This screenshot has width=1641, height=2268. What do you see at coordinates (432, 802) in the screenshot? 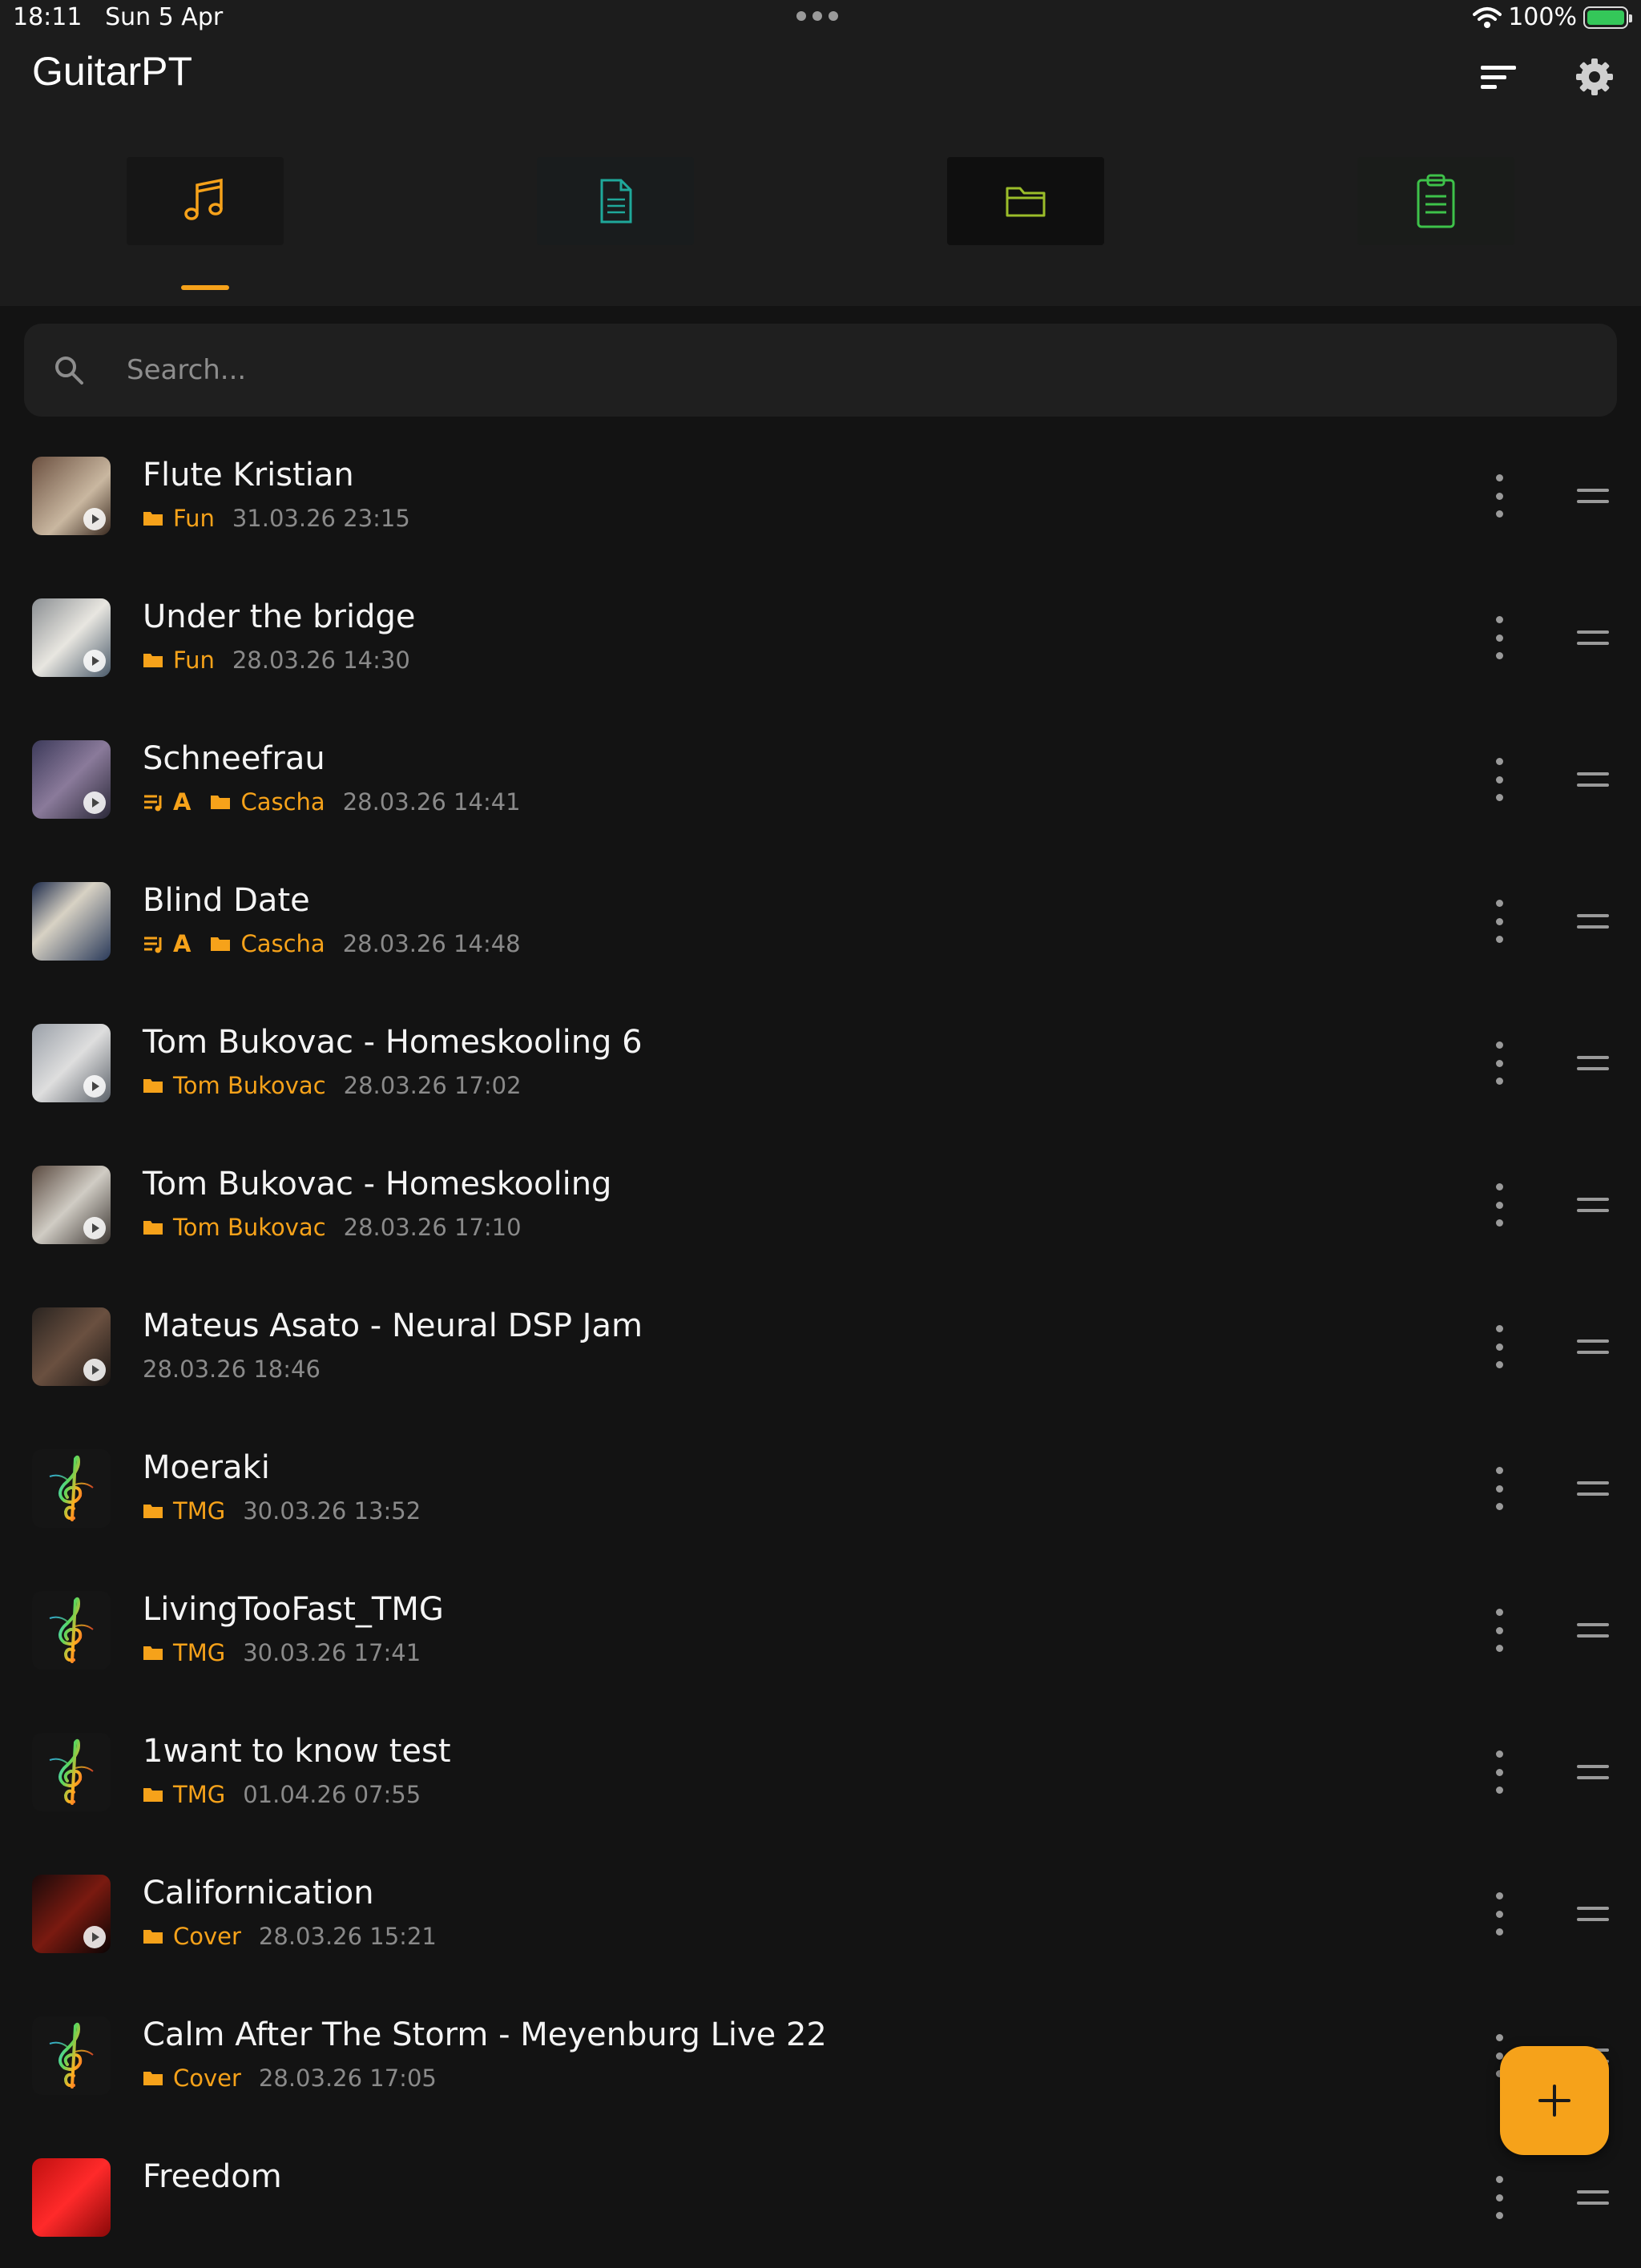
I see `song-date: 28.03.26 14:41` at bounding box center [432, 802].